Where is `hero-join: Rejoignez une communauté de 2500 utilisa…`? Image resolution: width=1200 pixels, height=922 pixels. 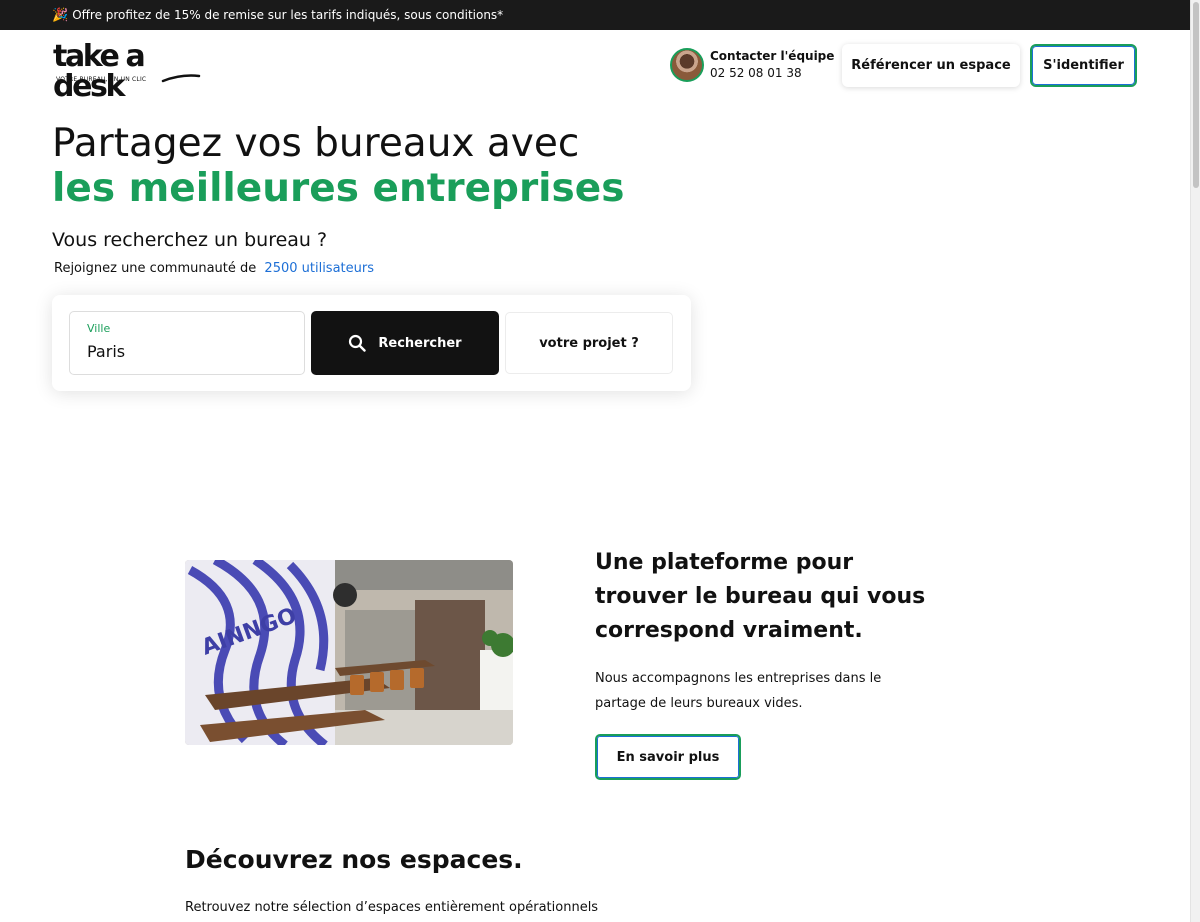
hero-join: Rejoignez une communauté de 2500 utilisa… is located at coordinates (214, 268).